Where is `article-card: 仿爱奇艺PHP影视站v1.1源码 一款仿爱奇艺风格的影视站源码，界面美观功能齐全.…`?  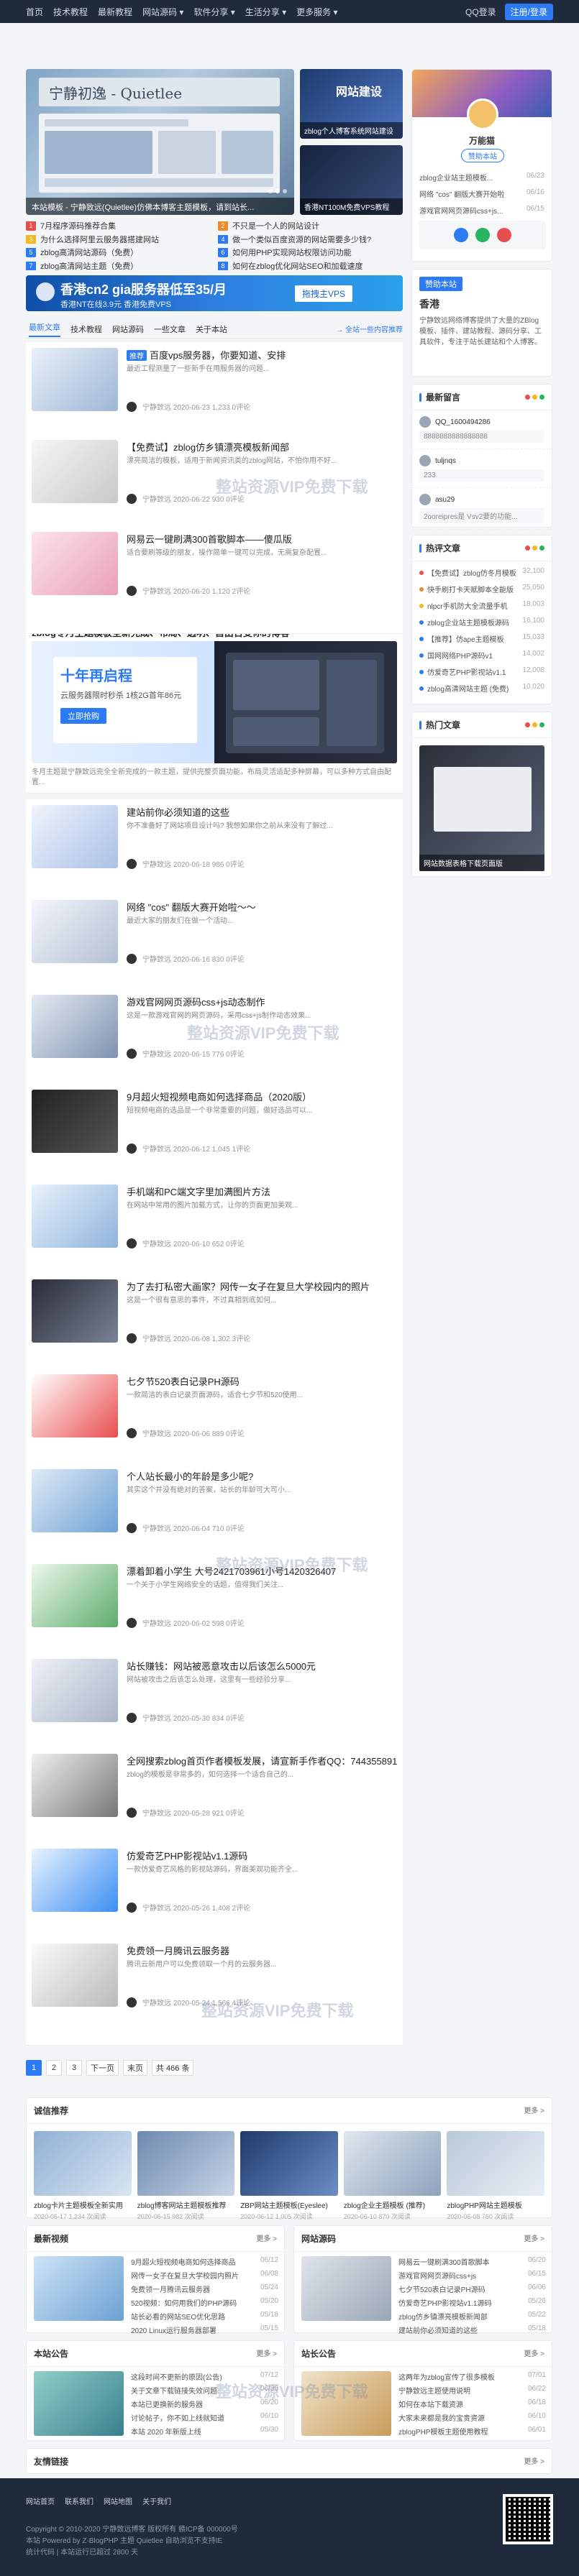
article-card: 仿爱奇艺PHP影视站v1.1源码 一款仿爱奇艺风格的影视站源码，界面美观功能齐全.… is located at coordinates (214, 1897).